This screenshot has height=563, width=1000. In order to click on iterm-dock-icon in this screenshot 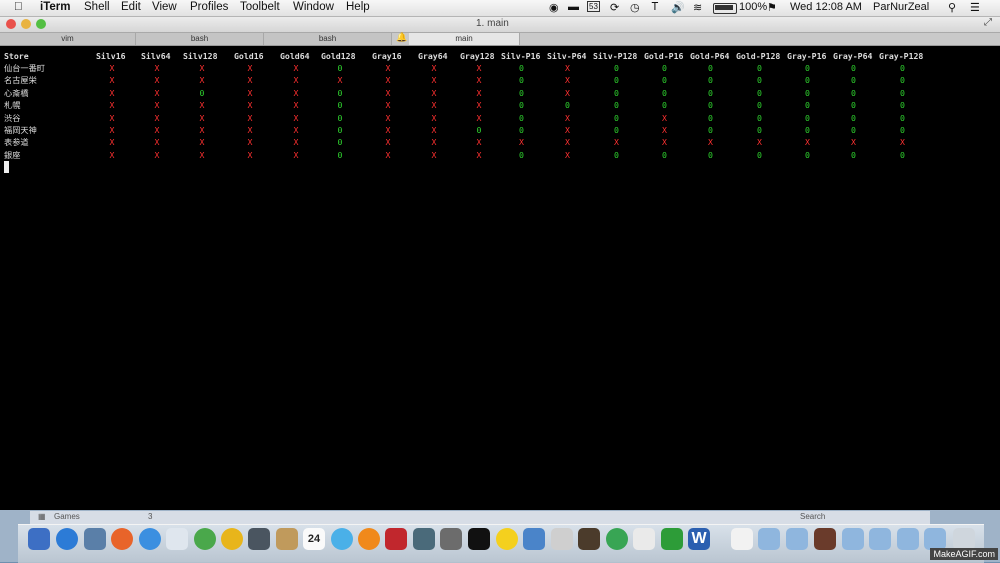, I will do `click(479, 539)`.